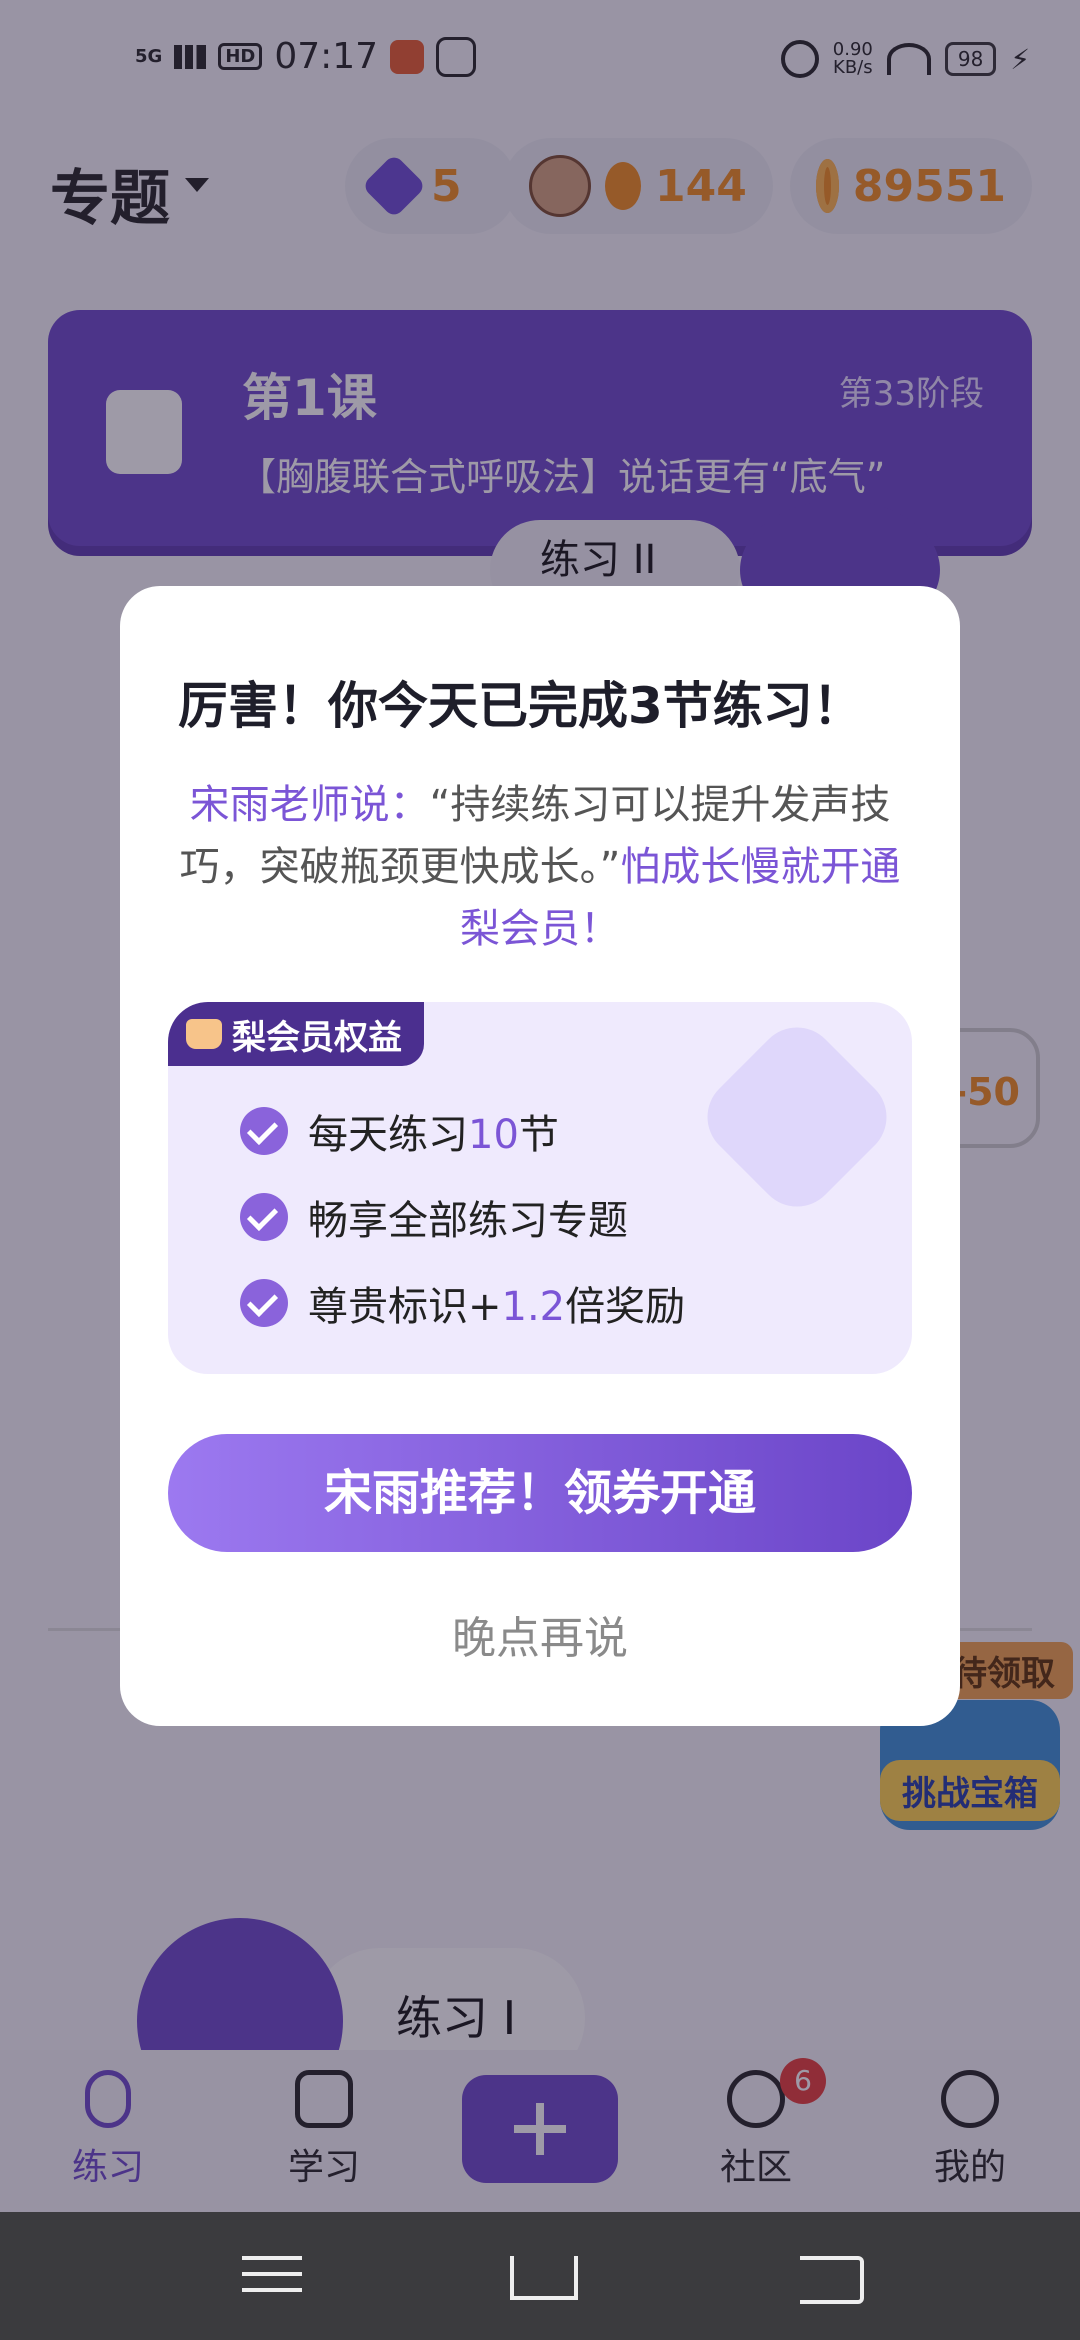 The width and height of the screenshot is (1080, 2340). I want to click on benefit-num: 1.2, so click(533, 1307).